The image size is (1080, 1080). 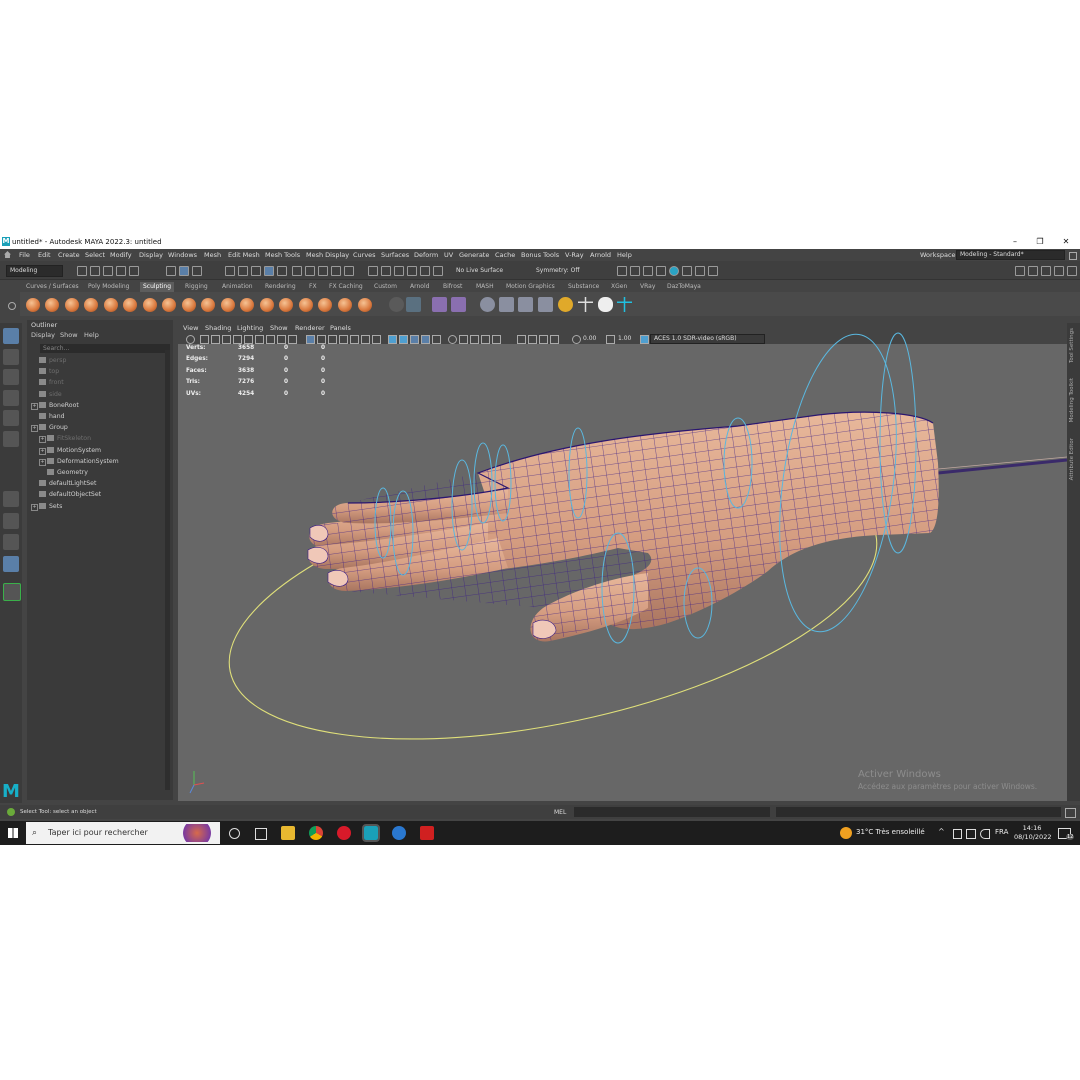 I want to click on menu-mesh-tools: Mesh Tools, so click(x=282, y=255).